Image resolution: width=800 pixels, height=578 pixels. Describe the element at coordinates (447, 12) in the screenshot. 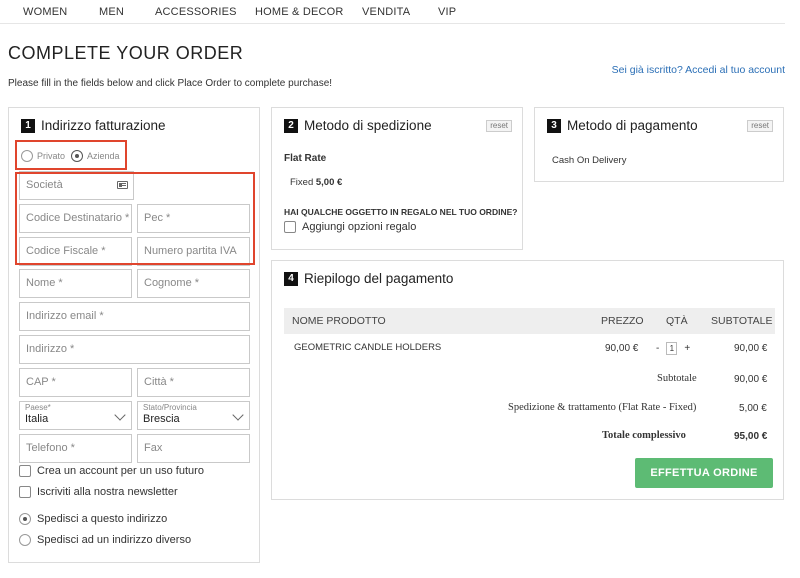

I see `nav-vip: VIP` at that location.